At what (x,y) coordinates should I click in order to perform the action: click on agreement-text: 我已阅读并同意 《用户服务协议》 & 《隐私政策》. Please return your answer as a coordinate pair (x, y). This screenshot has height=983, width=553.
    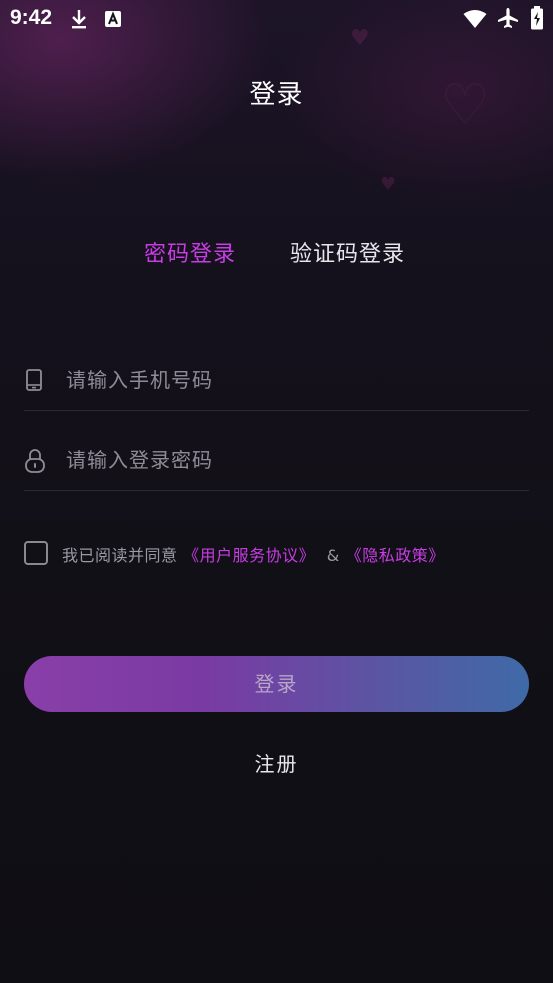
    Looking at the image, I should click on (253, 554).